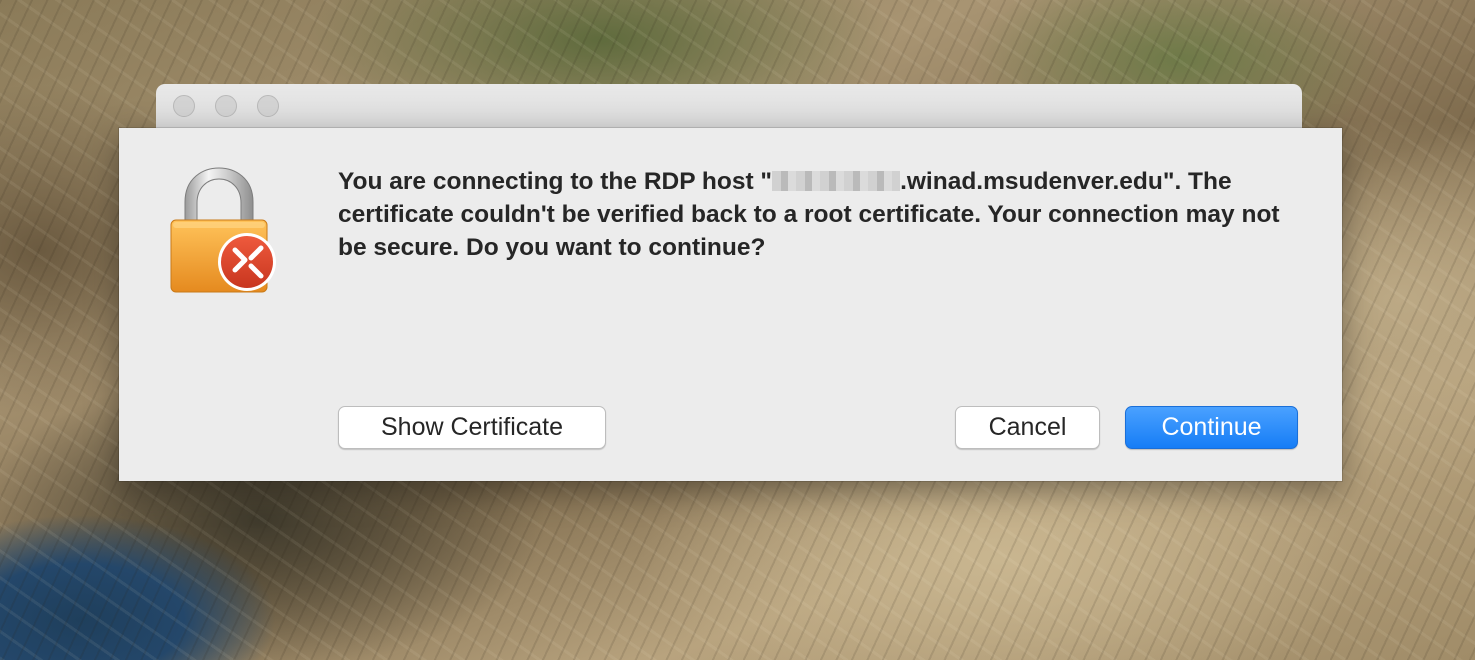  Describe the element at coordinates (1027, 427) in the screenshot. I see `cancel-button: Cancel` at that location.